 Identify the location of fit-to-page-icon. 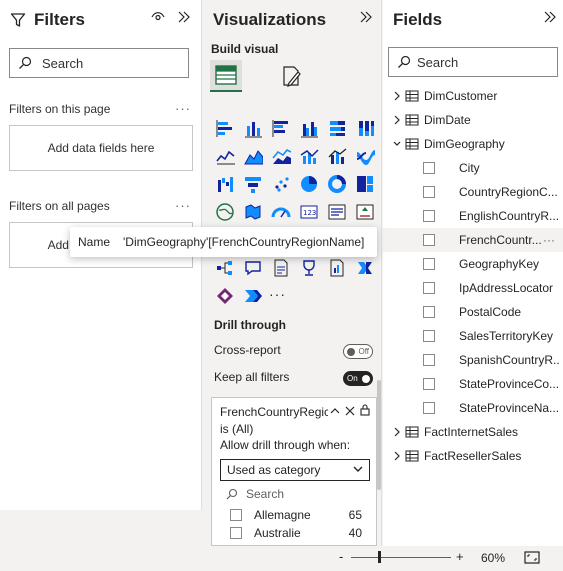
(532, 557).